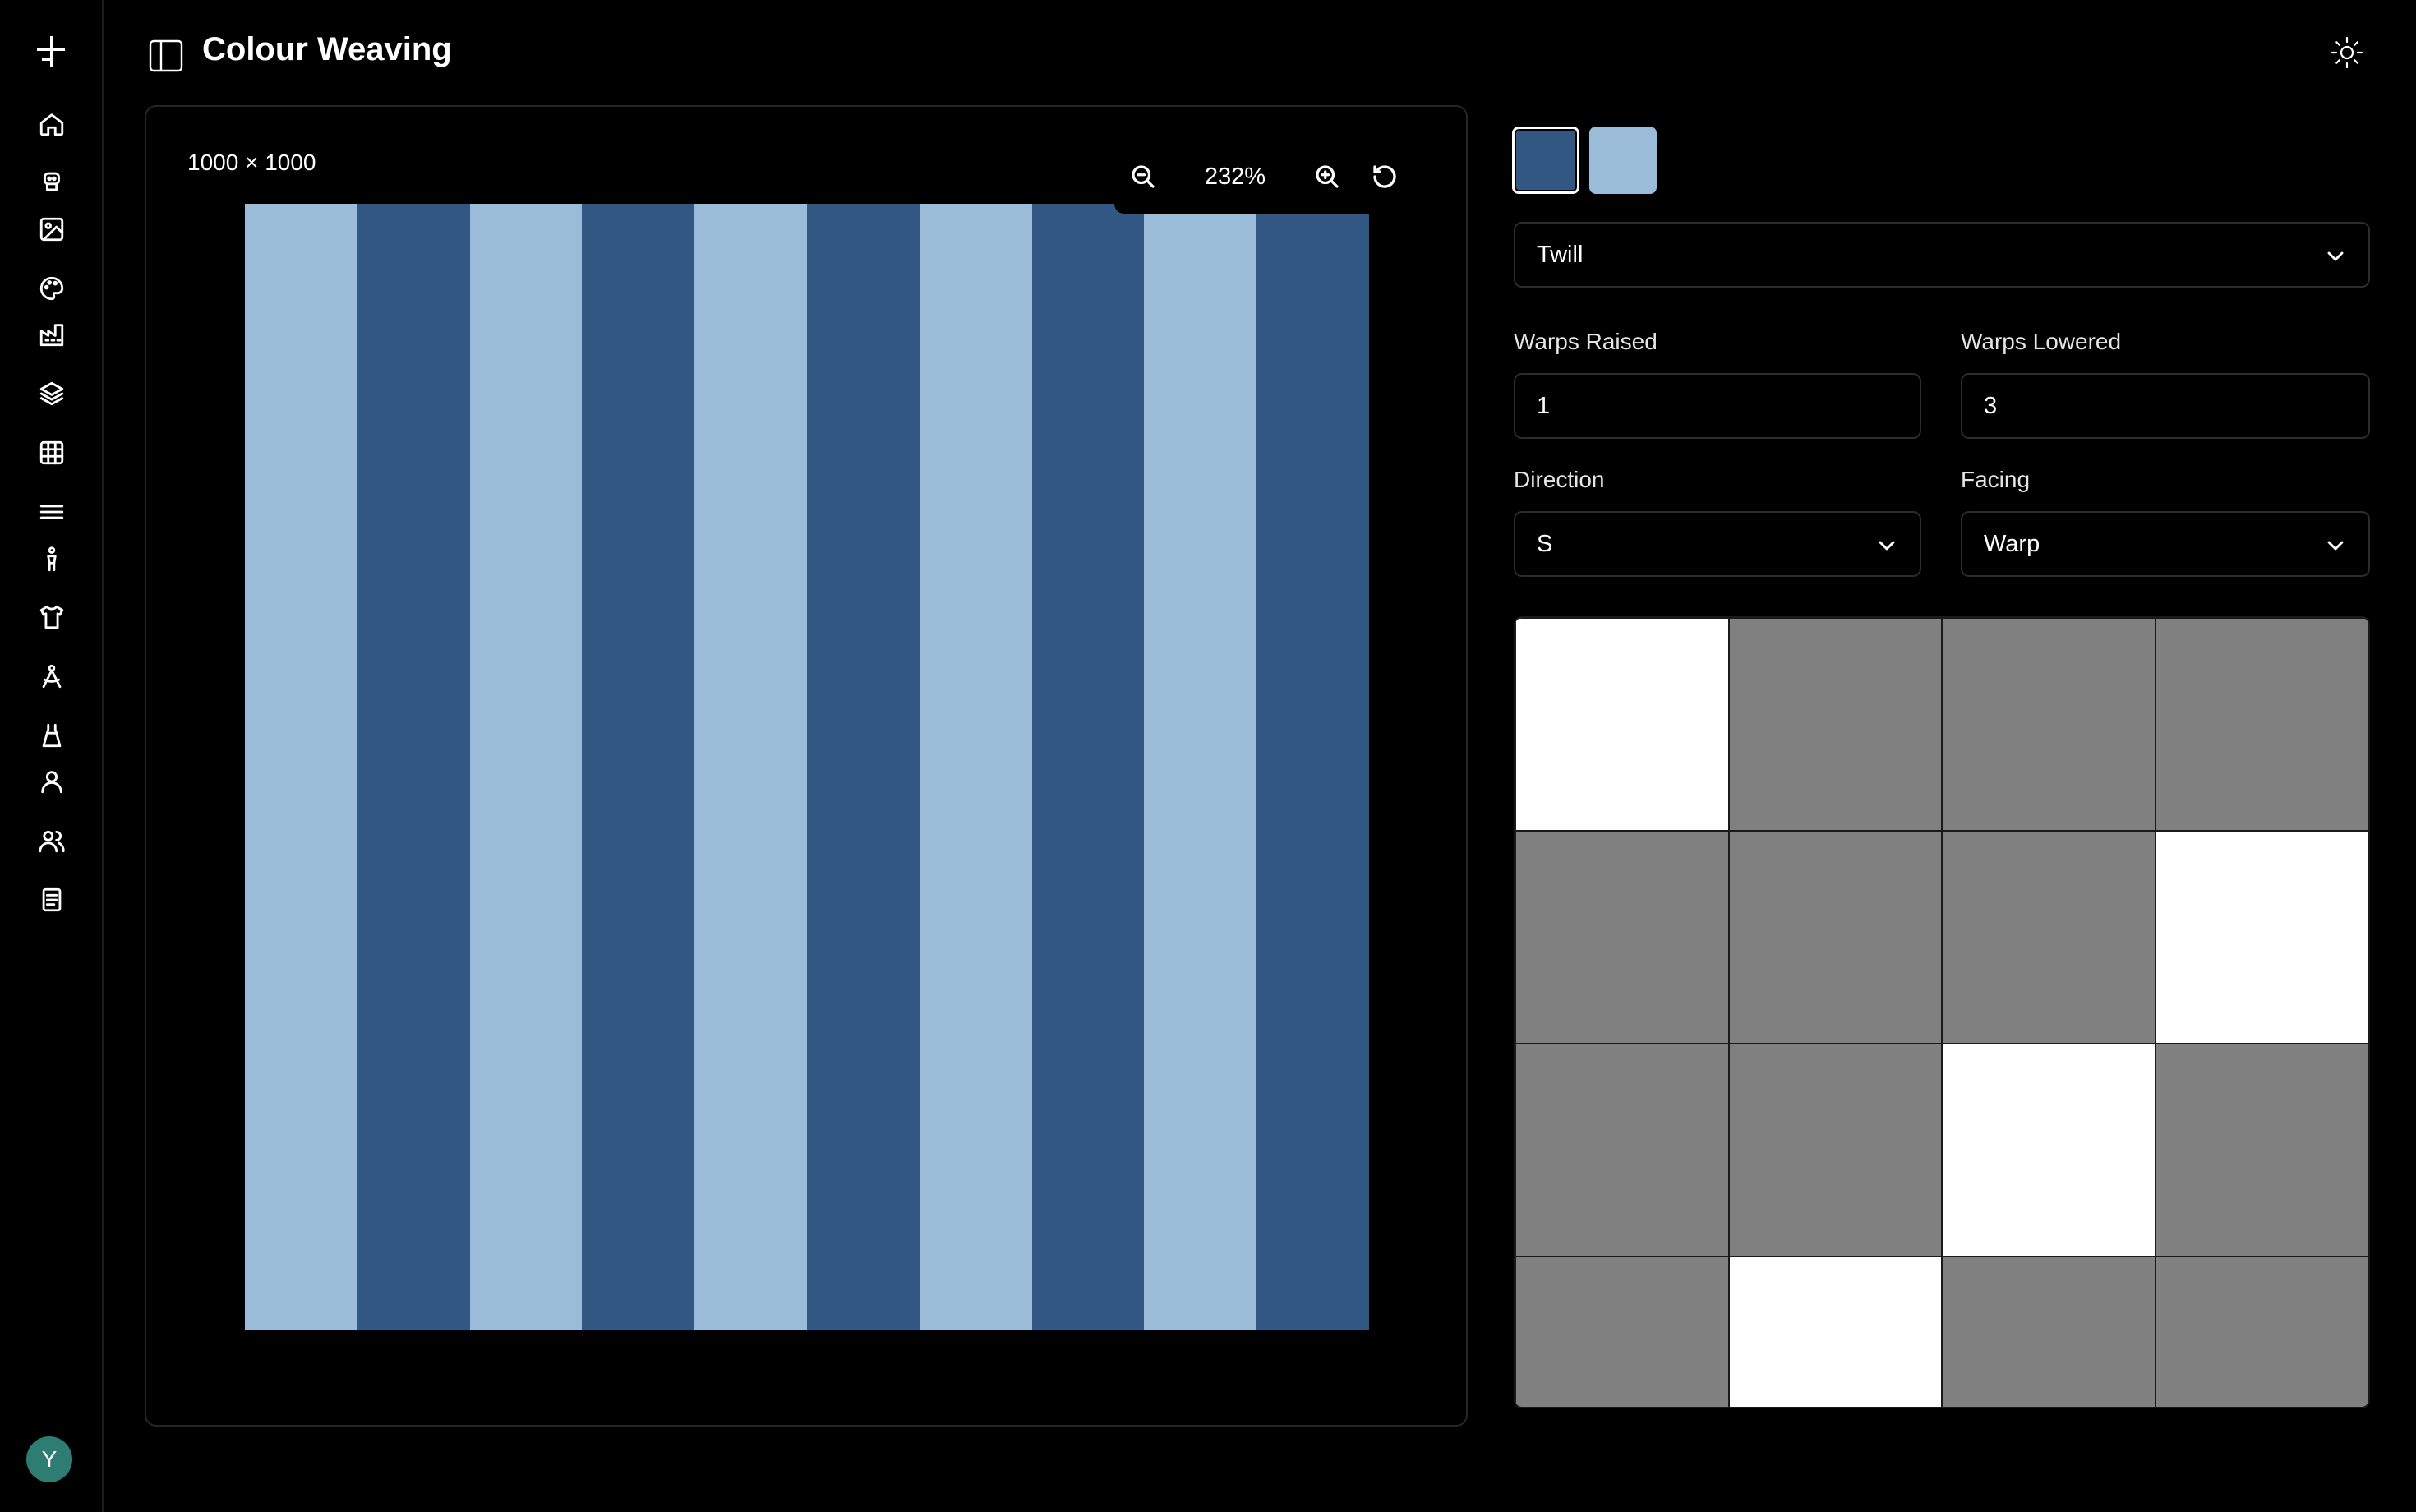 This screenshot has height=1512, width=2416. I want to click on palette-icon, so click(52, 288).